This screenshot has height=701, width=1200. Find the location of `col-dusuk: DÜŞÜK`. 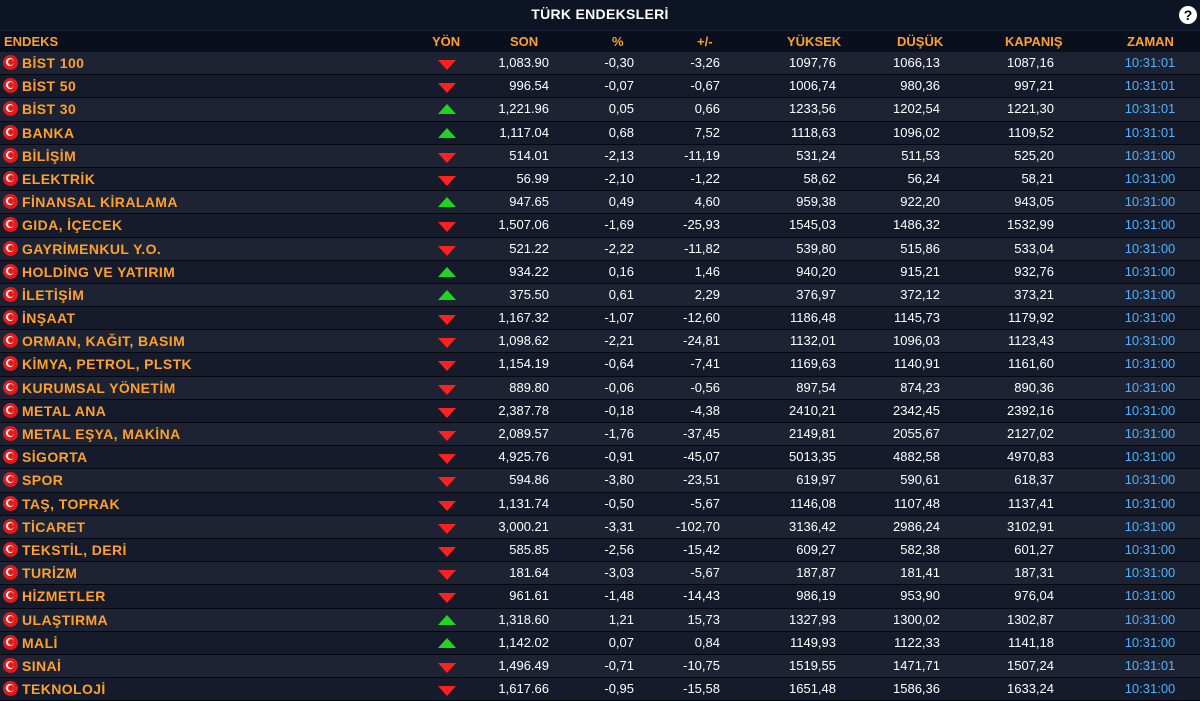

col-dusuk: DÜŞÜK is located at coordinates (920, 41).